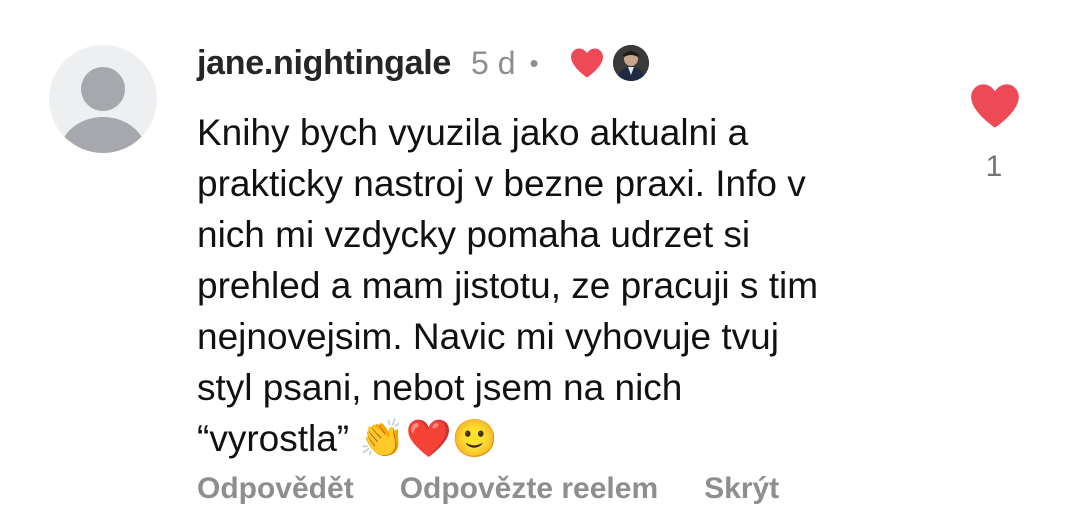  I want to click on username: jane.nightingale, so click(324, 63).